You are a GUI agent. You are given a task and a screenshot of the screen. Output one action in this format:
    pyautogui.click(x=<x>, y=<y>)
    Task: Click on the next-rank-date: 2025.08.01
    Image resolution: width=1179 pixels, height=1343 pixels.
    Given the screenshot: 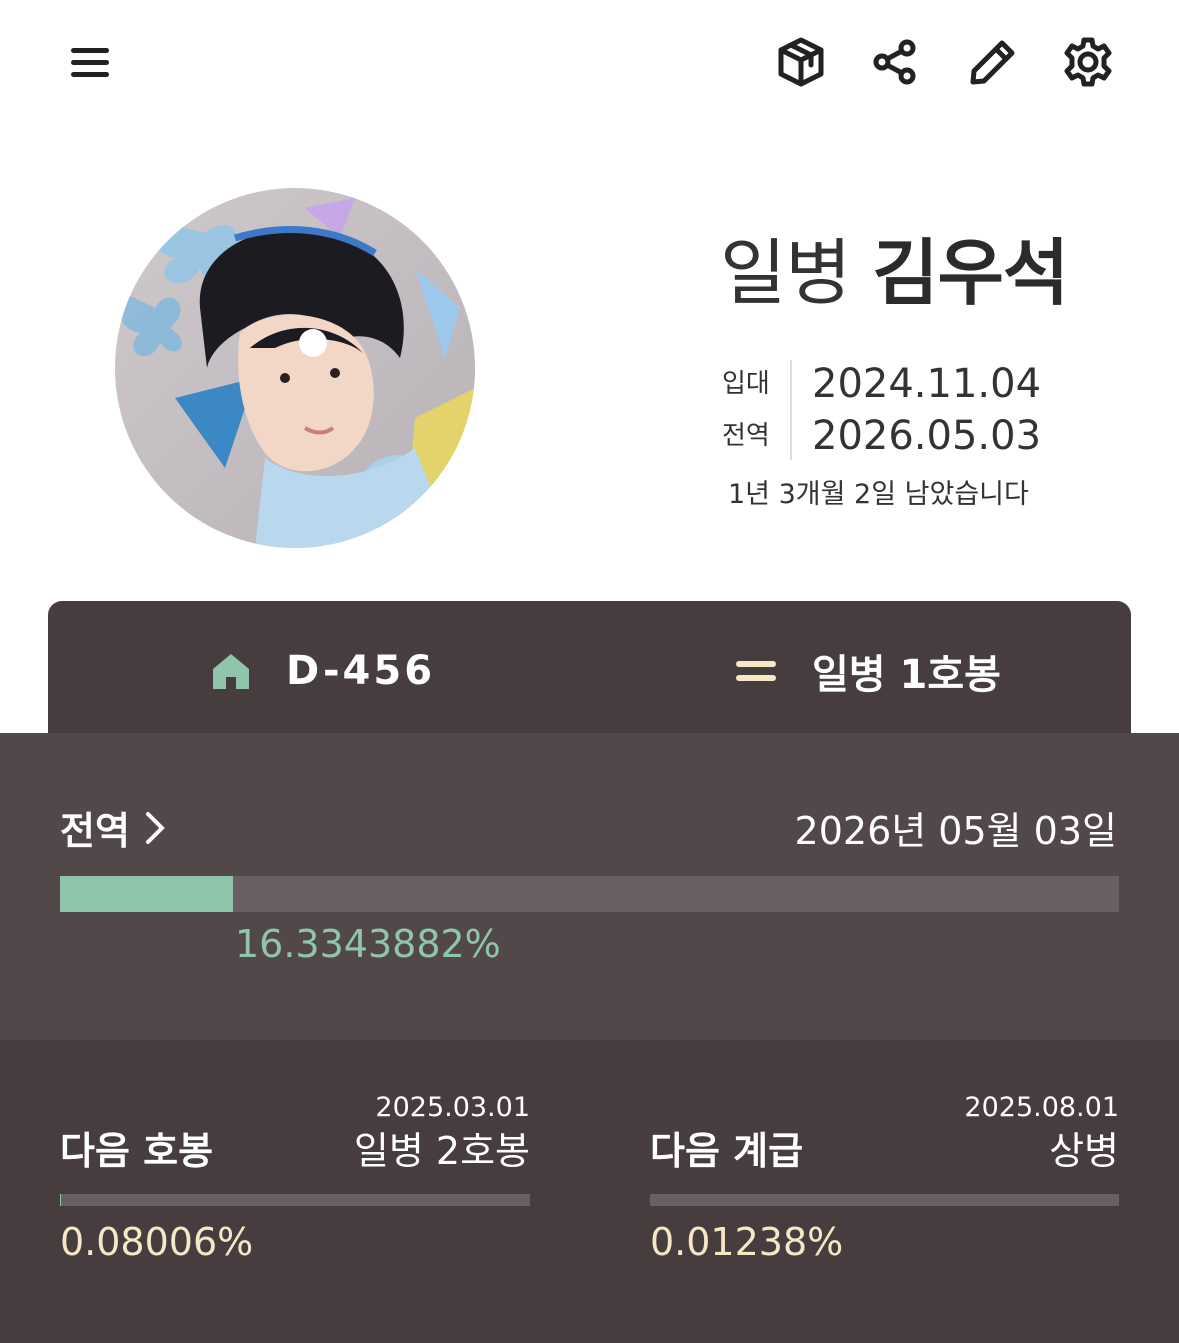 What is the action you would take?
    pyautogui.click(x=1041, y=1107)
    